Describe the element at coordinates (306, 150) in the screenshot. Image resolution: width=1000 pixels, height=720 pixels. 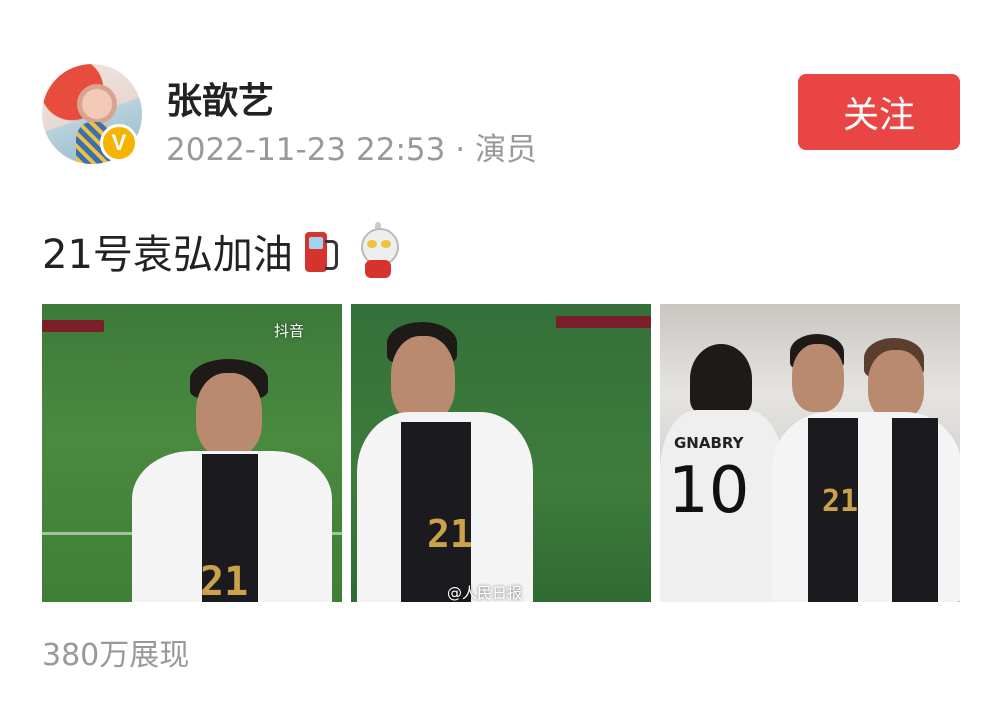
I see `post-timestamp: 2022-11-23 22:53` at that location.